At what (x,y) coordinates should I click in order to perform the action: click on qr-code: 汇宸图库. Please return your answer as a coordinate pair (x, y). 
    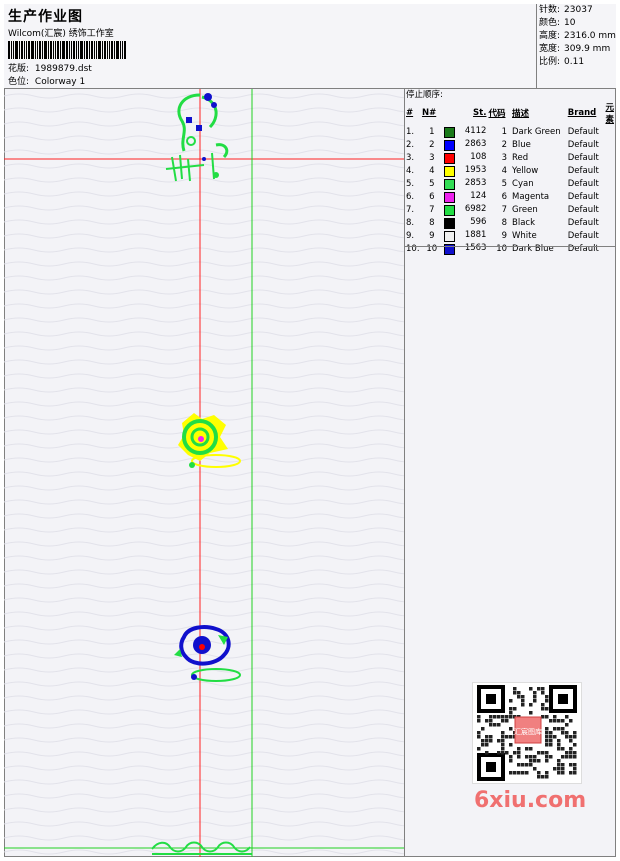
    Looking at the image, I should click on (527, 733).